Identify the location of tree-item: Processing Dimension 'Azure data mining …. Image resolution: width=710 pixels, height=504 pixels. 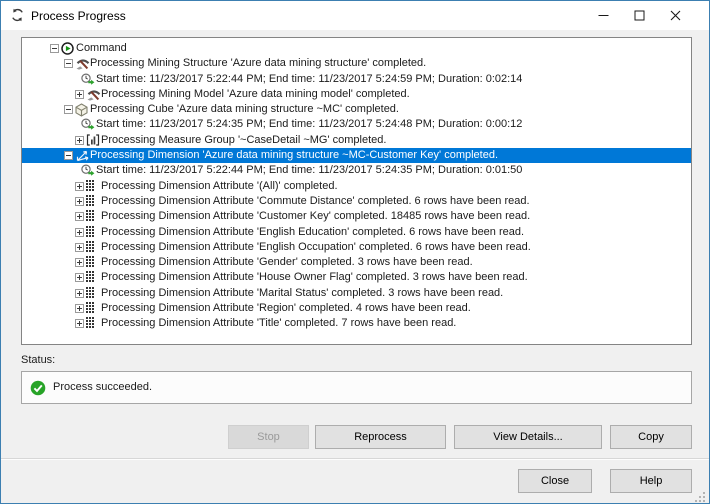
(356, 156).